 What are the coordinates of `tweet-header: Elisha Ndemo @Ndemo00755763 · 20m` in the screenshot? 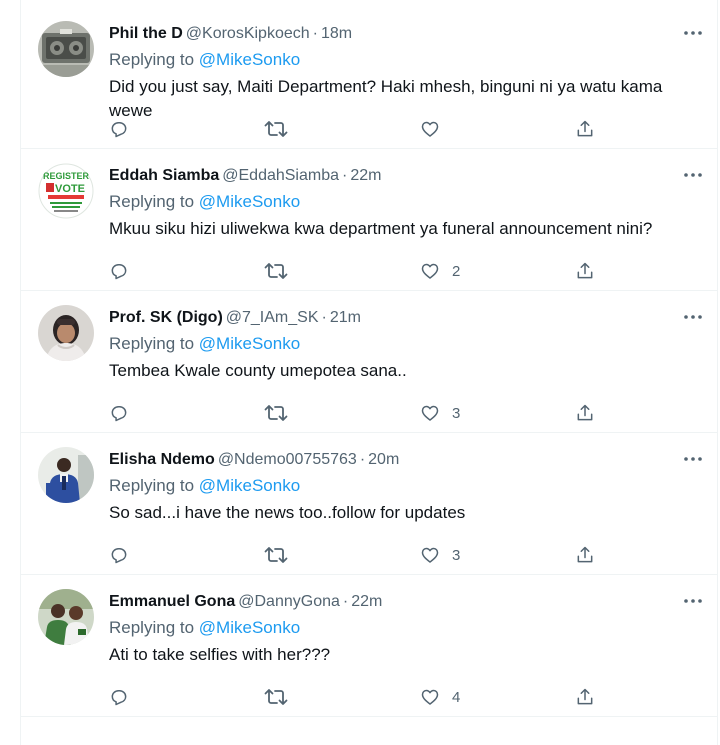 It's located at (406, 460).